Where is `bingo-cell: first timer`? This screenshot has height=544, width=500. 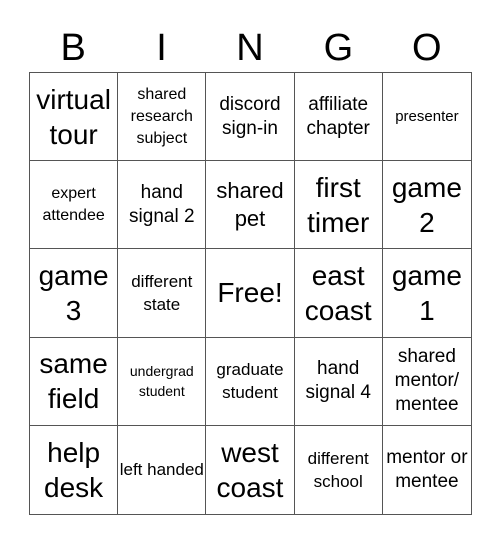 bingo-cell: first timer is located at coordinates (338, 205).